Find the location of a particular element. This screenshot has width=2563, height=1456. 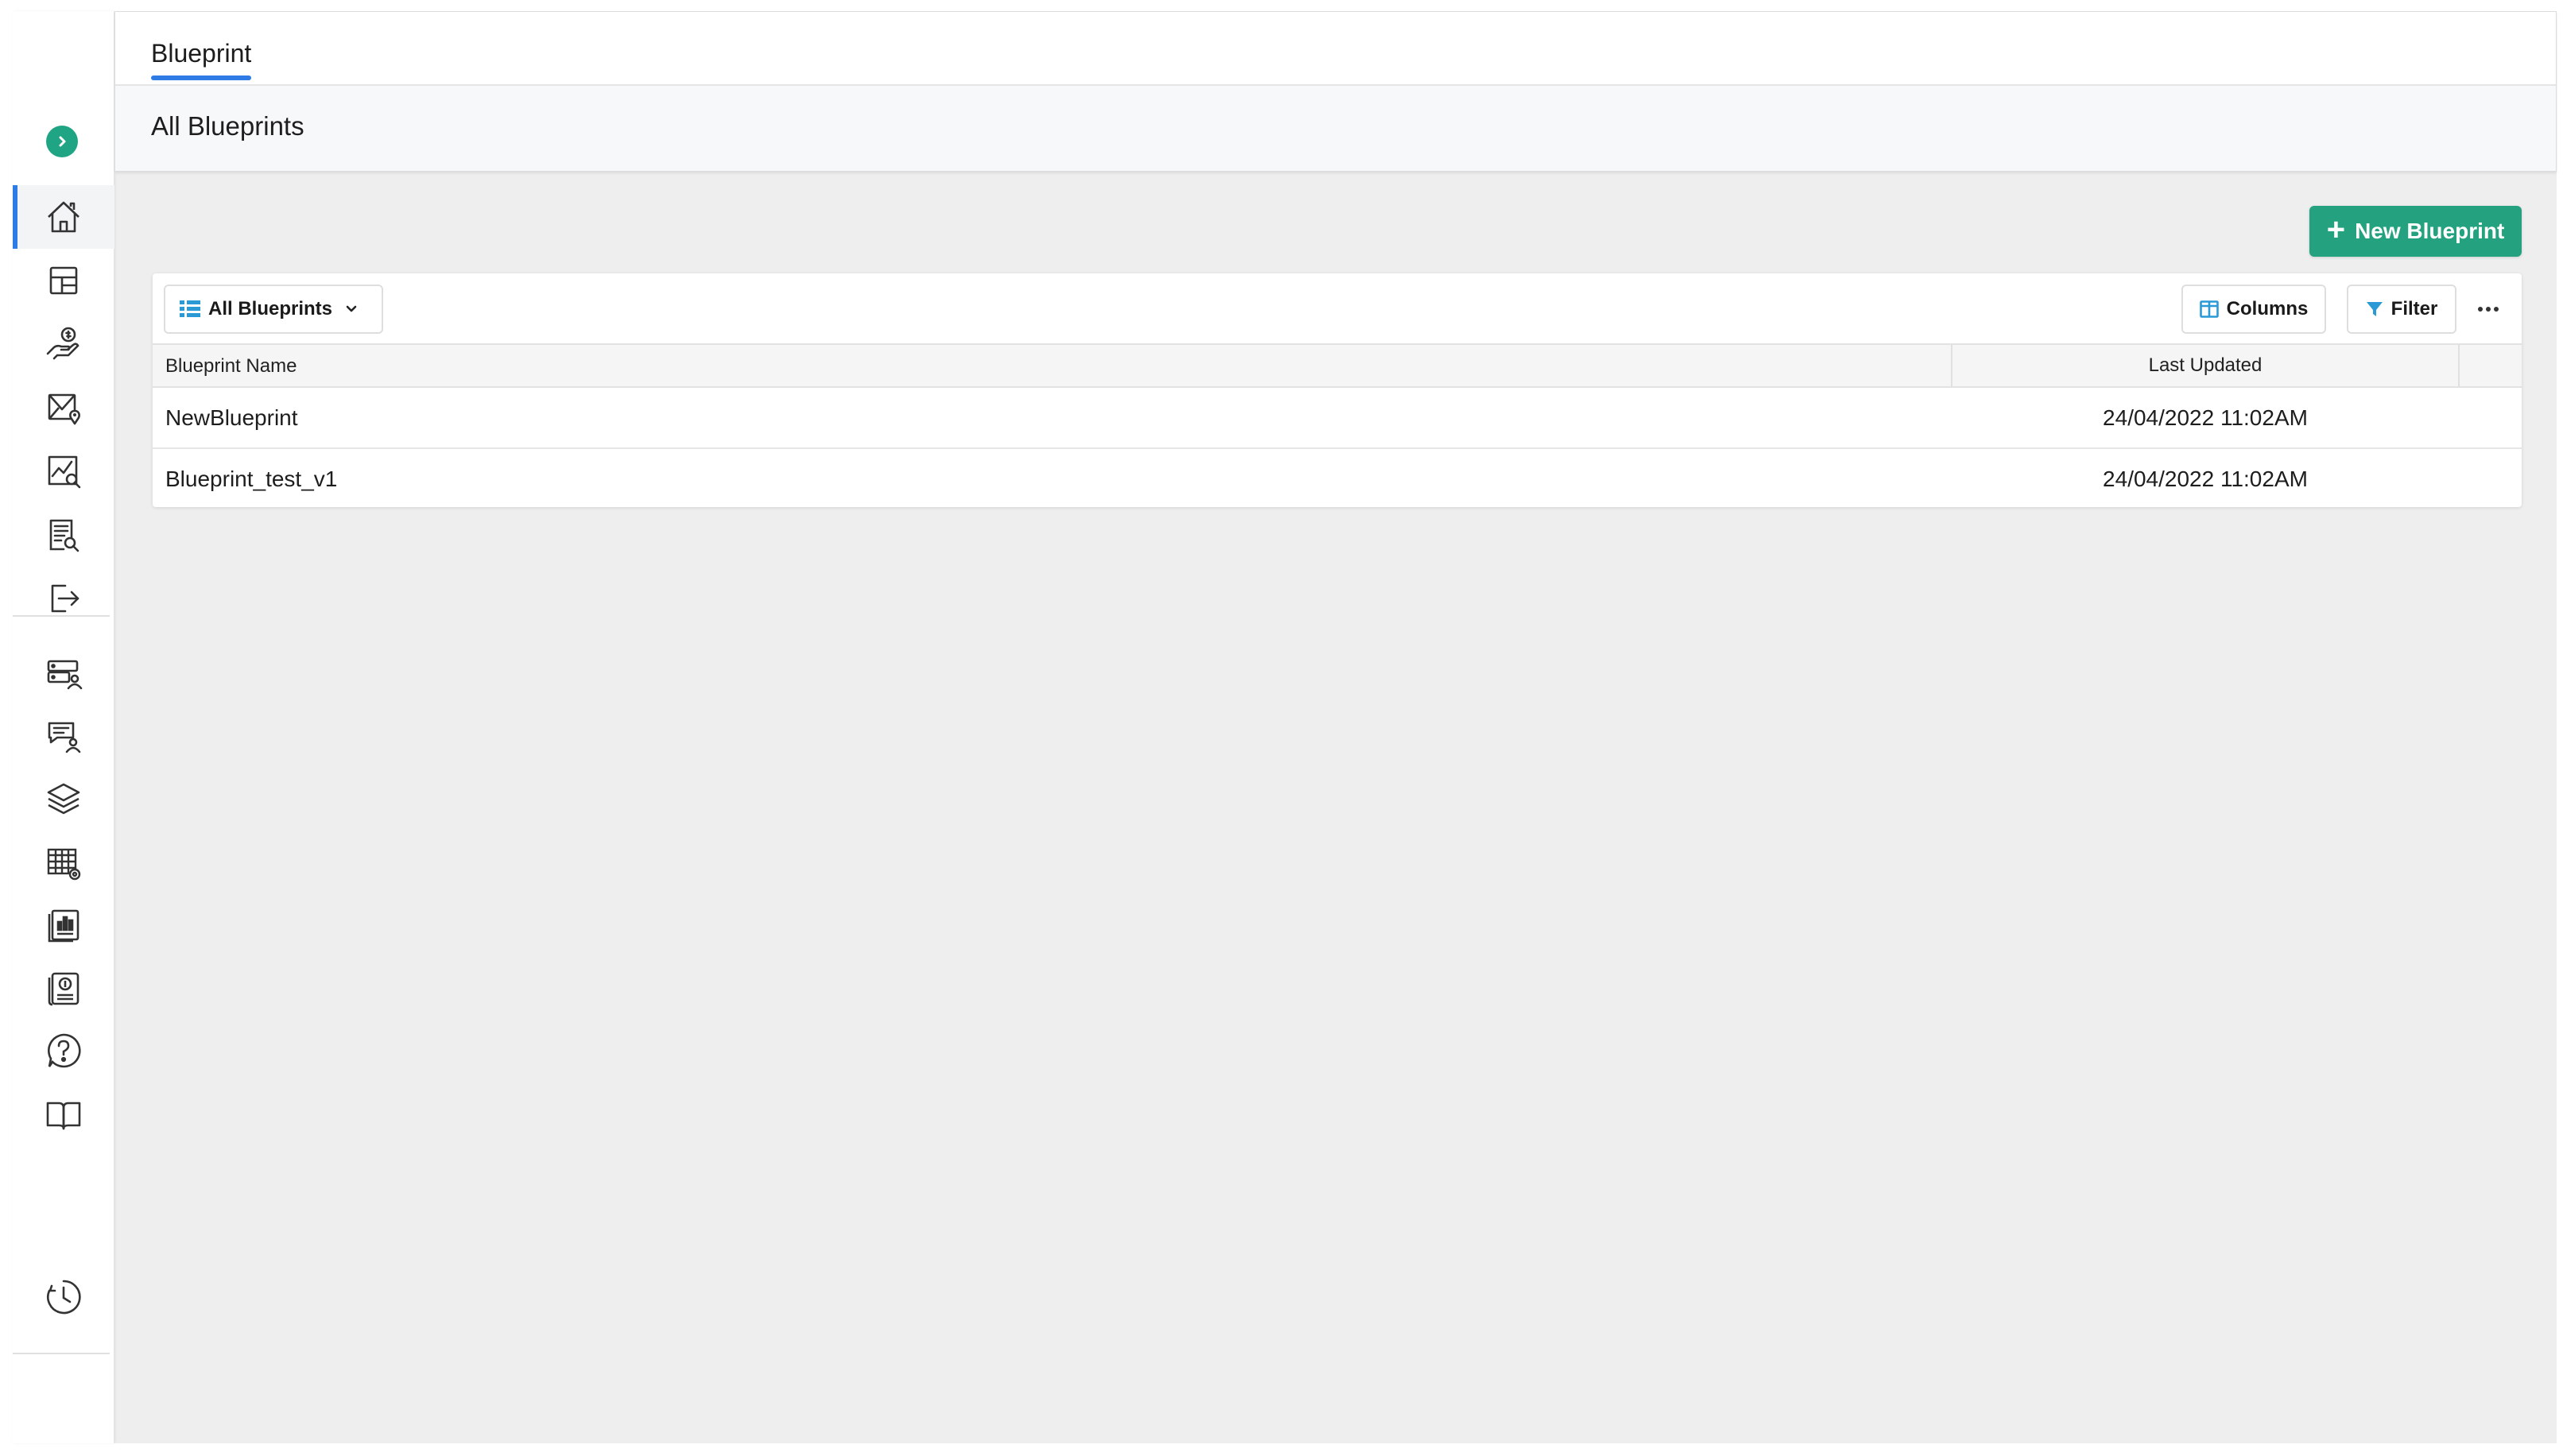

sidebar-item-finance is located at coordinates (63, 988).